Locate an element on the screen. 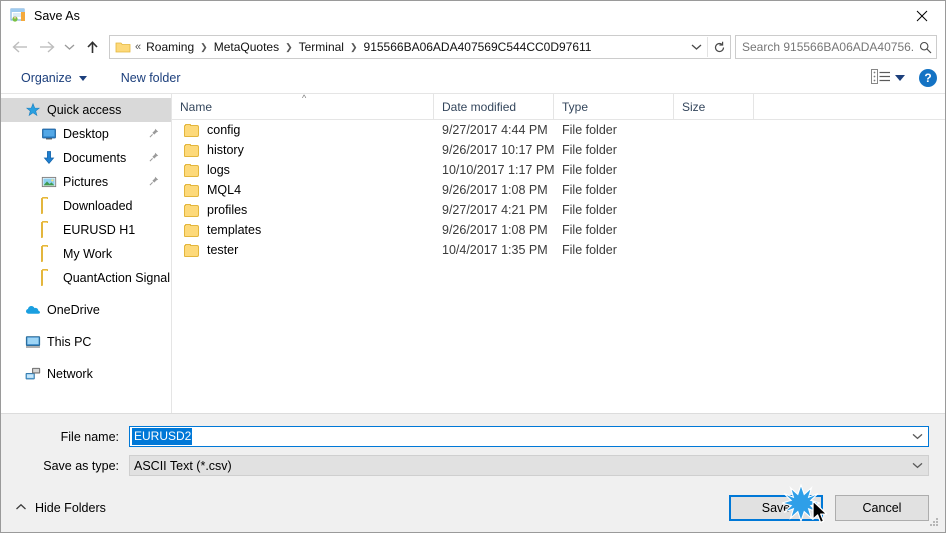 This screenshot has width=946, height=533. sidebar-item-quick-access: Quick access is located at coordinates (86, 110).